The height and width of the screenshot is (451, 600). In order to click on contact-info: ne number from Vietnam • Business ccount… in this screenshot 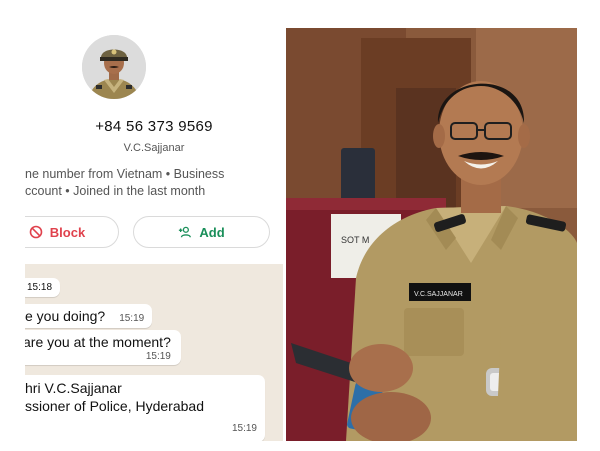, I will do `click(124, 183)`.